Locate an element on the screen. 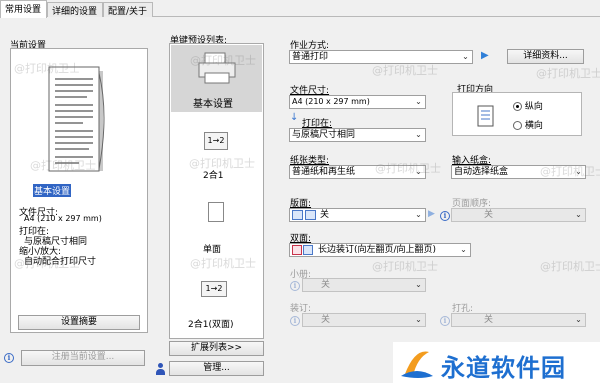 This screenshot has height=383, width=600. duplex-select: 长边装订(向左翻页/向上翻页) ⌄ is located at coordinates (380, 250).